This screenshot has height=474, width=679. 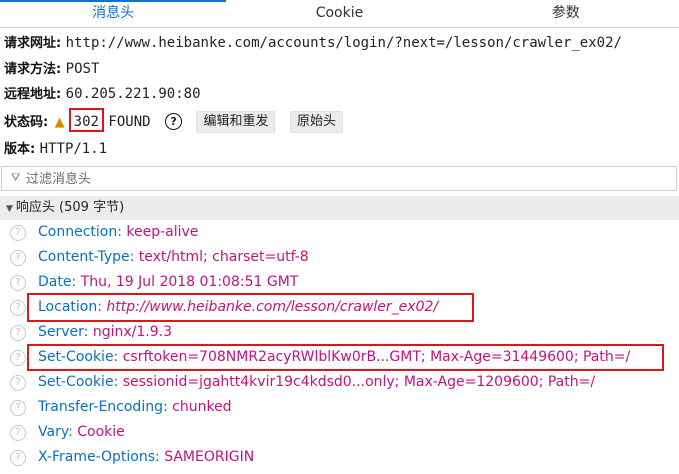 What do you see at coordinates (9, 209) in the screenshot?
I see `collapse-triangle-icon: ▼` at bounding box center [9, 209].